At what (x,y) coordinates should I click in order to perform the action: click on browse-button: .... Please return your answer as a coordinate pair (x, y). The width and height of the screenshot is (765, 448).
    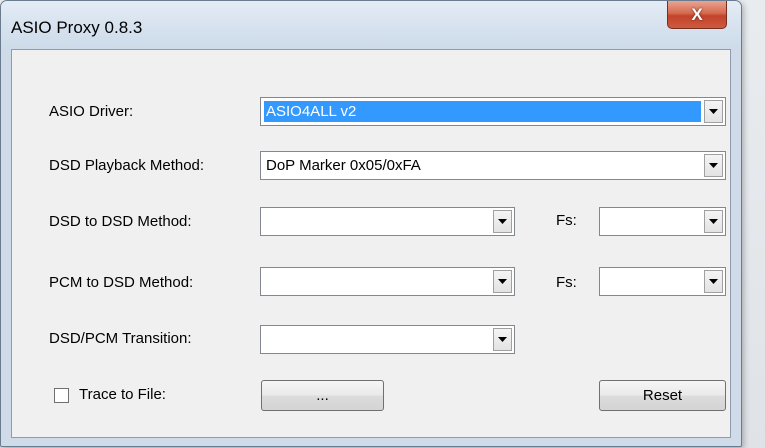
    Looking at the image, I should click on (322, 395).